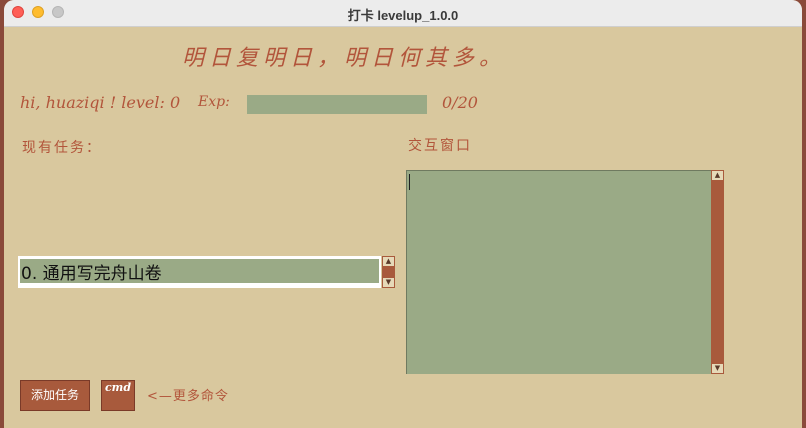 This screenshot has height=428, width=806. What do you see at coordinates (55, 395) in the screenshot?
I see `add-task-button: 添加任务` at bounding box center [55, 395].